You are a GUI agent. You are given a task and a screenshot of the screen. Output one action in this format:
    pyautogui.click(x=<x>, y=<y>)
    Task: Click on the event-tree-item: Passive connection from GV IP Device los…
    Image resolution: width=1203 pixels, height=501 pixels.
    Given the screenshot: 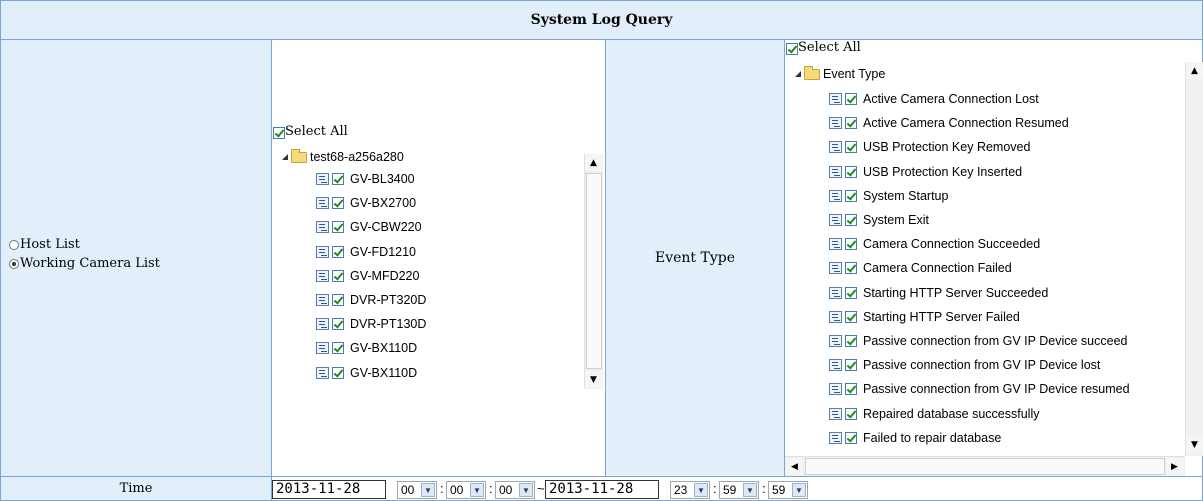 What is the action you would take?
    pyautogui.click(x=964, y=365)
    